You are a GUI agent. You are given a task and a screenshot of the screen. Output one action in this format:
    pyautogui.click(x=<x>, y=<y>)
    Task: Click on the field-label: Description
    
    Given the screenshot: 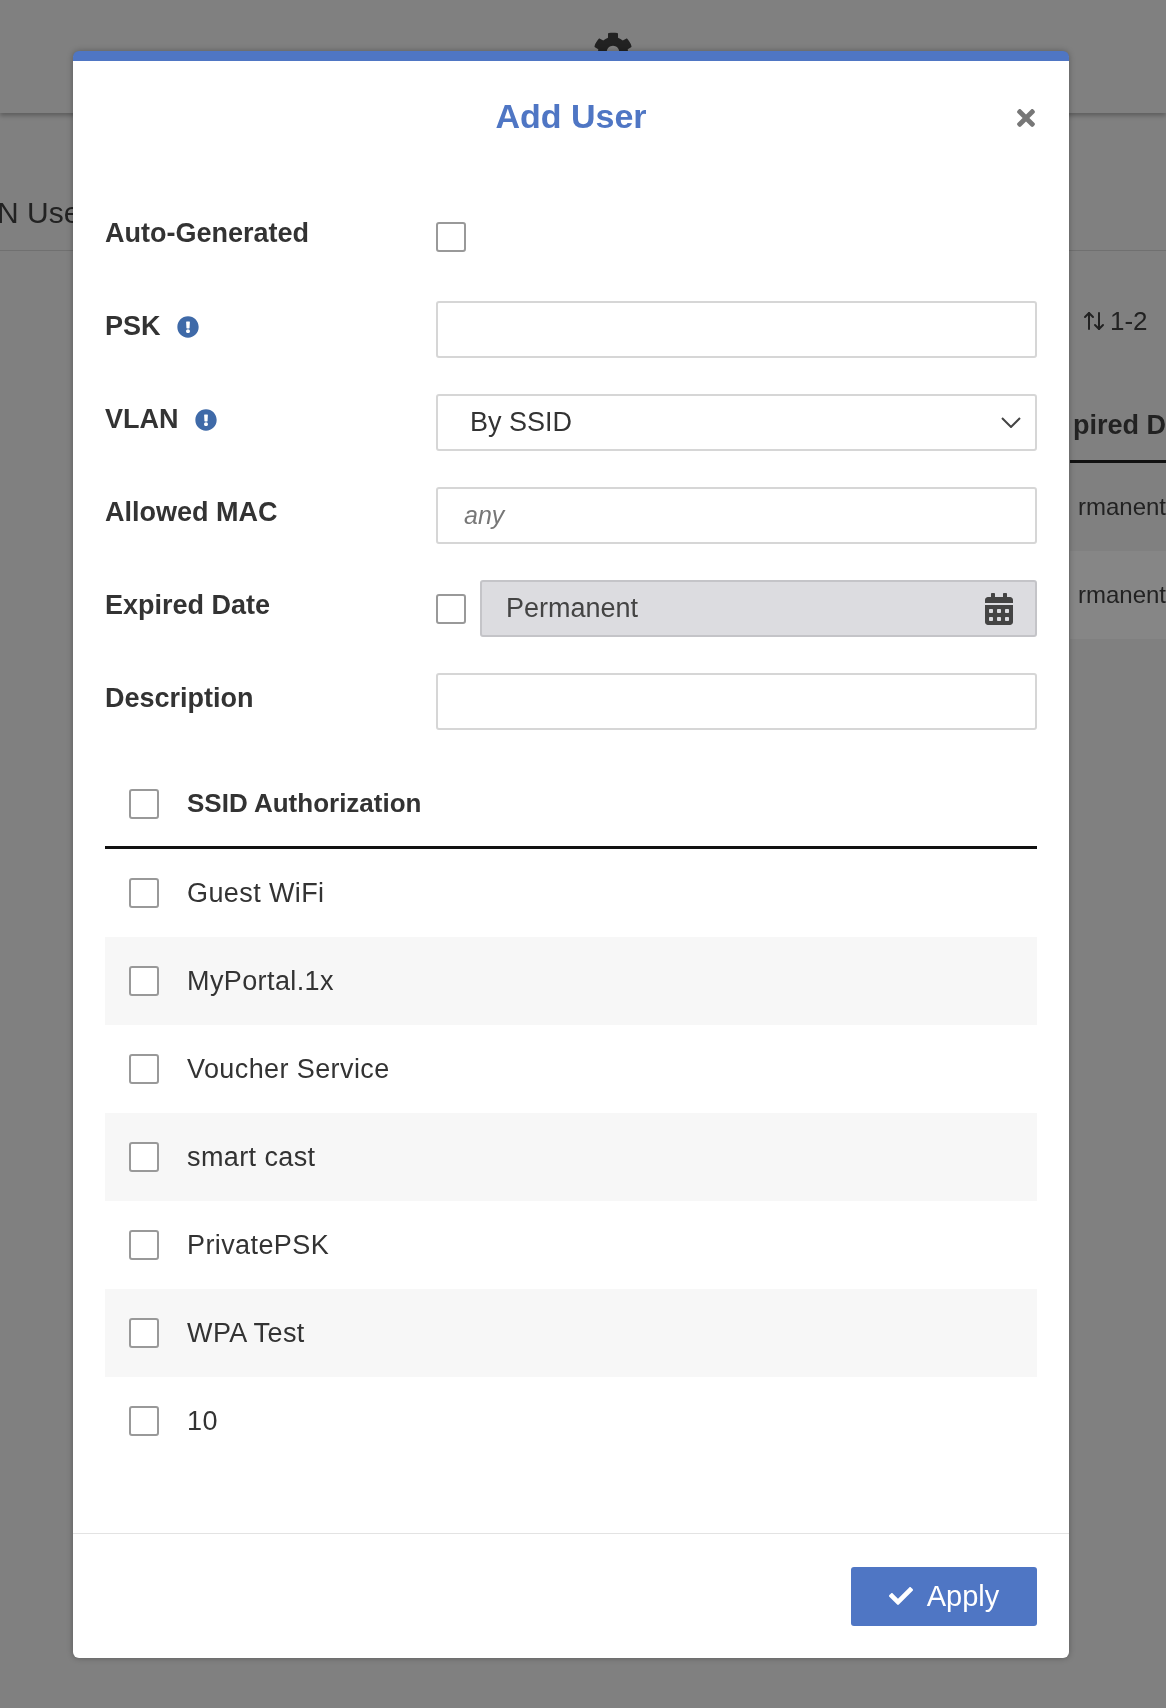 What is the action you would take?
    pyautogui.click(x=179, y=698)
    